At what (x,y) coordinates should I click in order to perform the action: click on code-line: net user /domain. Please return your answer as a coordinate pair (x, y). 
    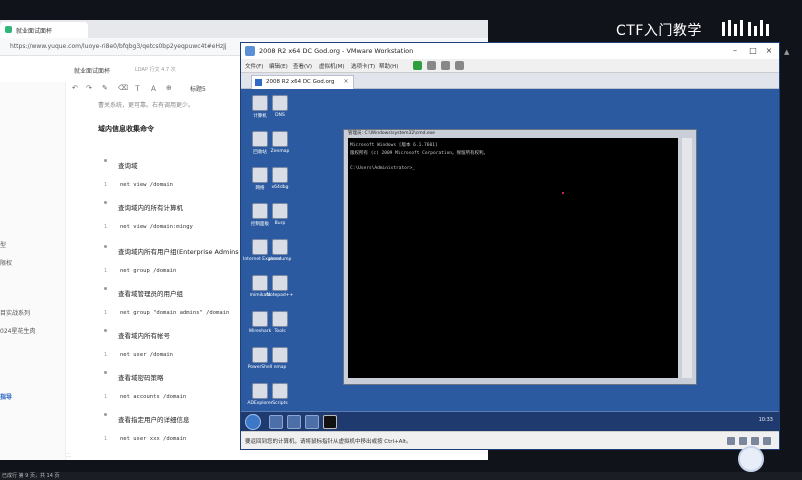
    Looking at the image, I should click on (146, 355).